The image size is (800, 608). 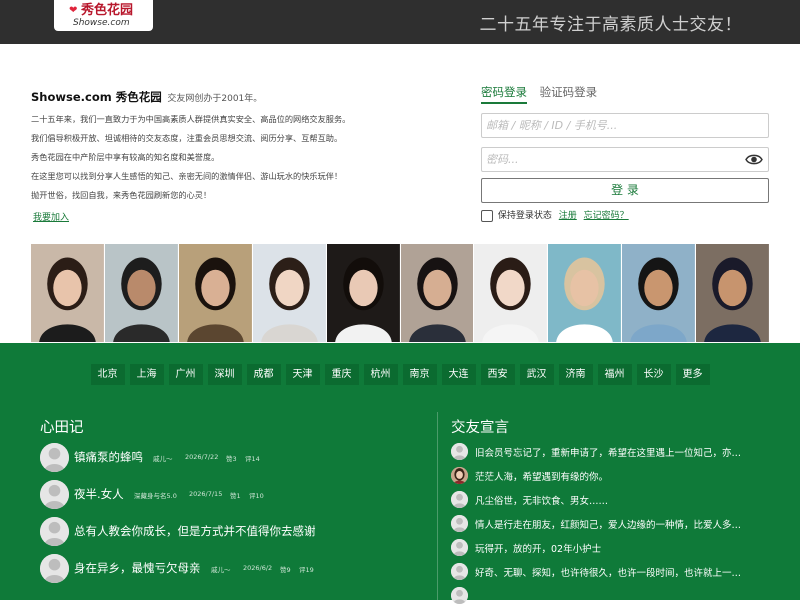 I want to click on intro-title-founded: 交友网创办于2001年。, so click(x=215, y=99).